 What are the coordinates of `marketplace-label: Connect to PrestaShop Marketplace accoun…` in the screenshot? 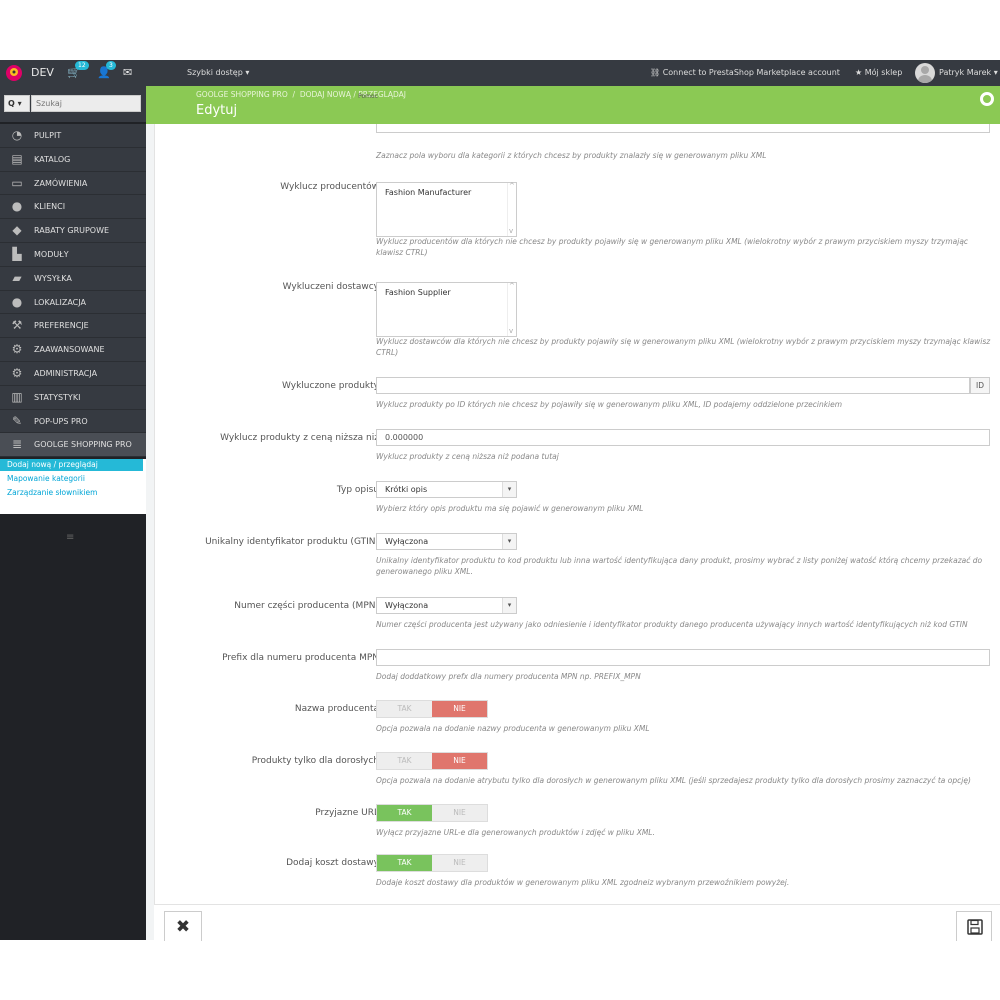 It's located at (751, 72).